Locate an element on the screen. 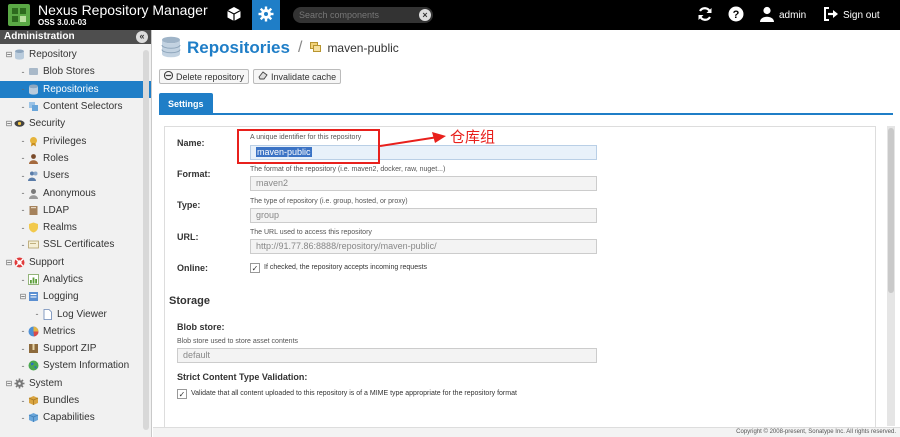  sidebar-item-label: Content Selectors is located at coordinates (83, 107).